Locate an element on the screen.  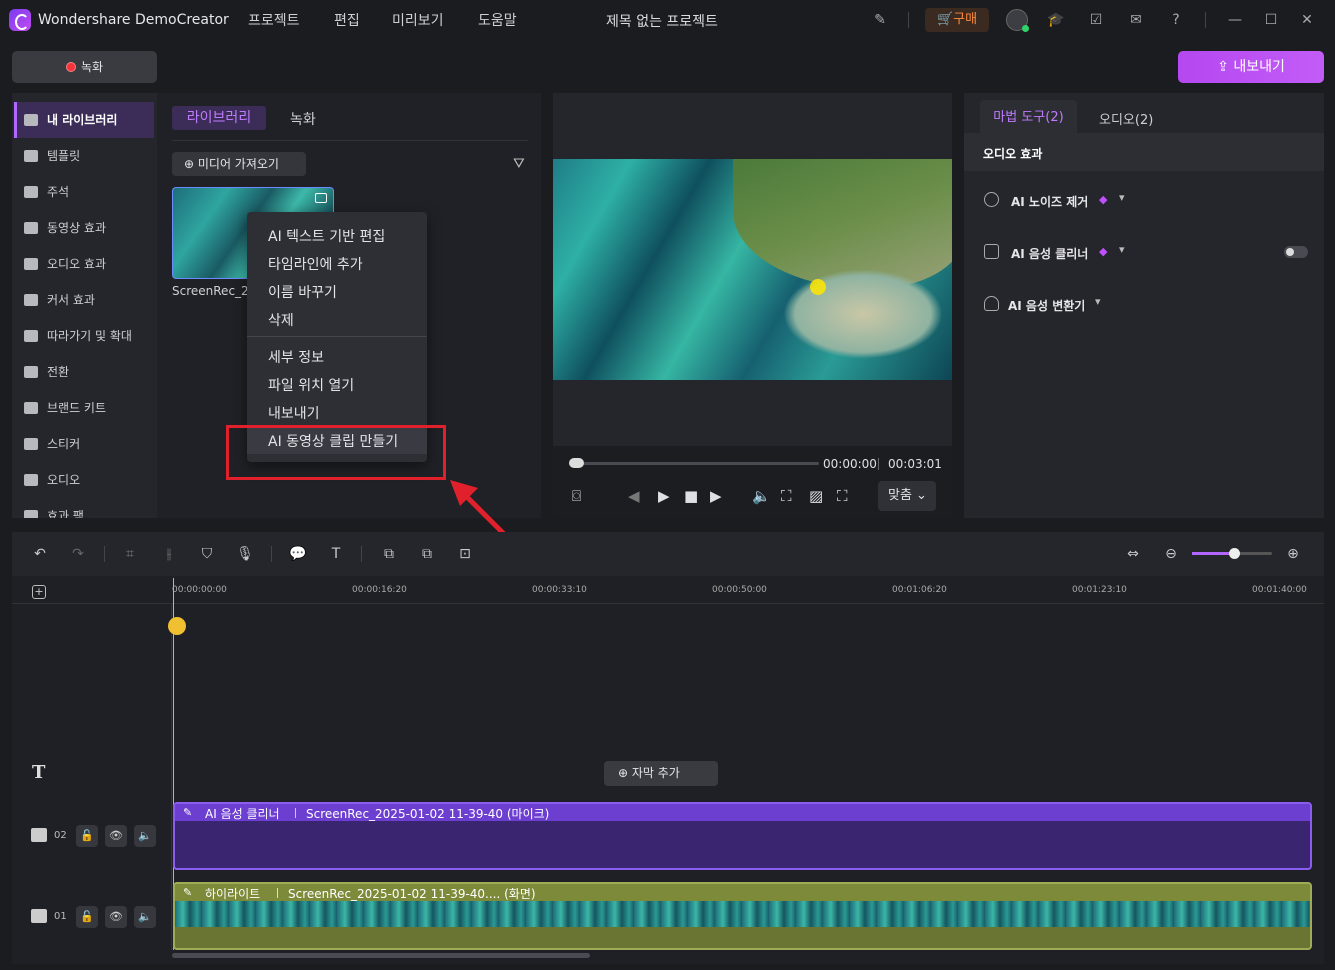
mask-icon: ▨ is located at coordinates (816, 496).